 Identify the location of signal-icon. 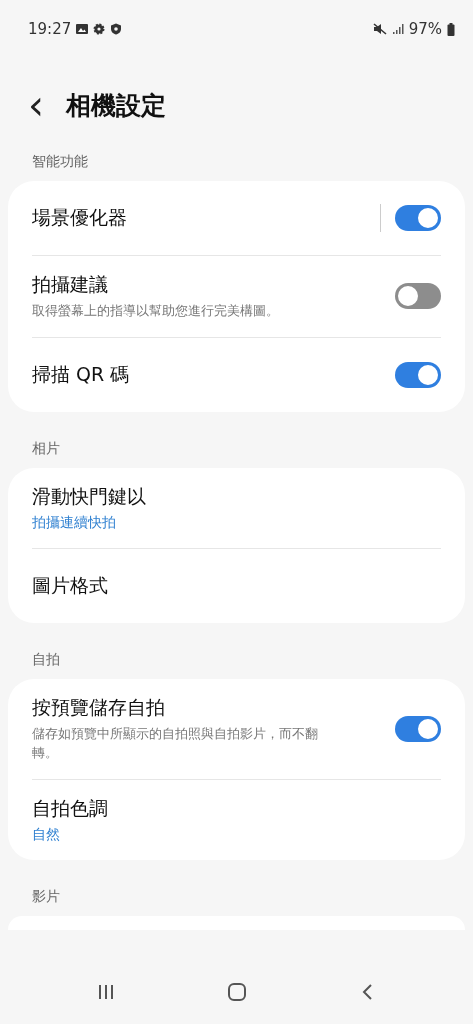
(397, 29).